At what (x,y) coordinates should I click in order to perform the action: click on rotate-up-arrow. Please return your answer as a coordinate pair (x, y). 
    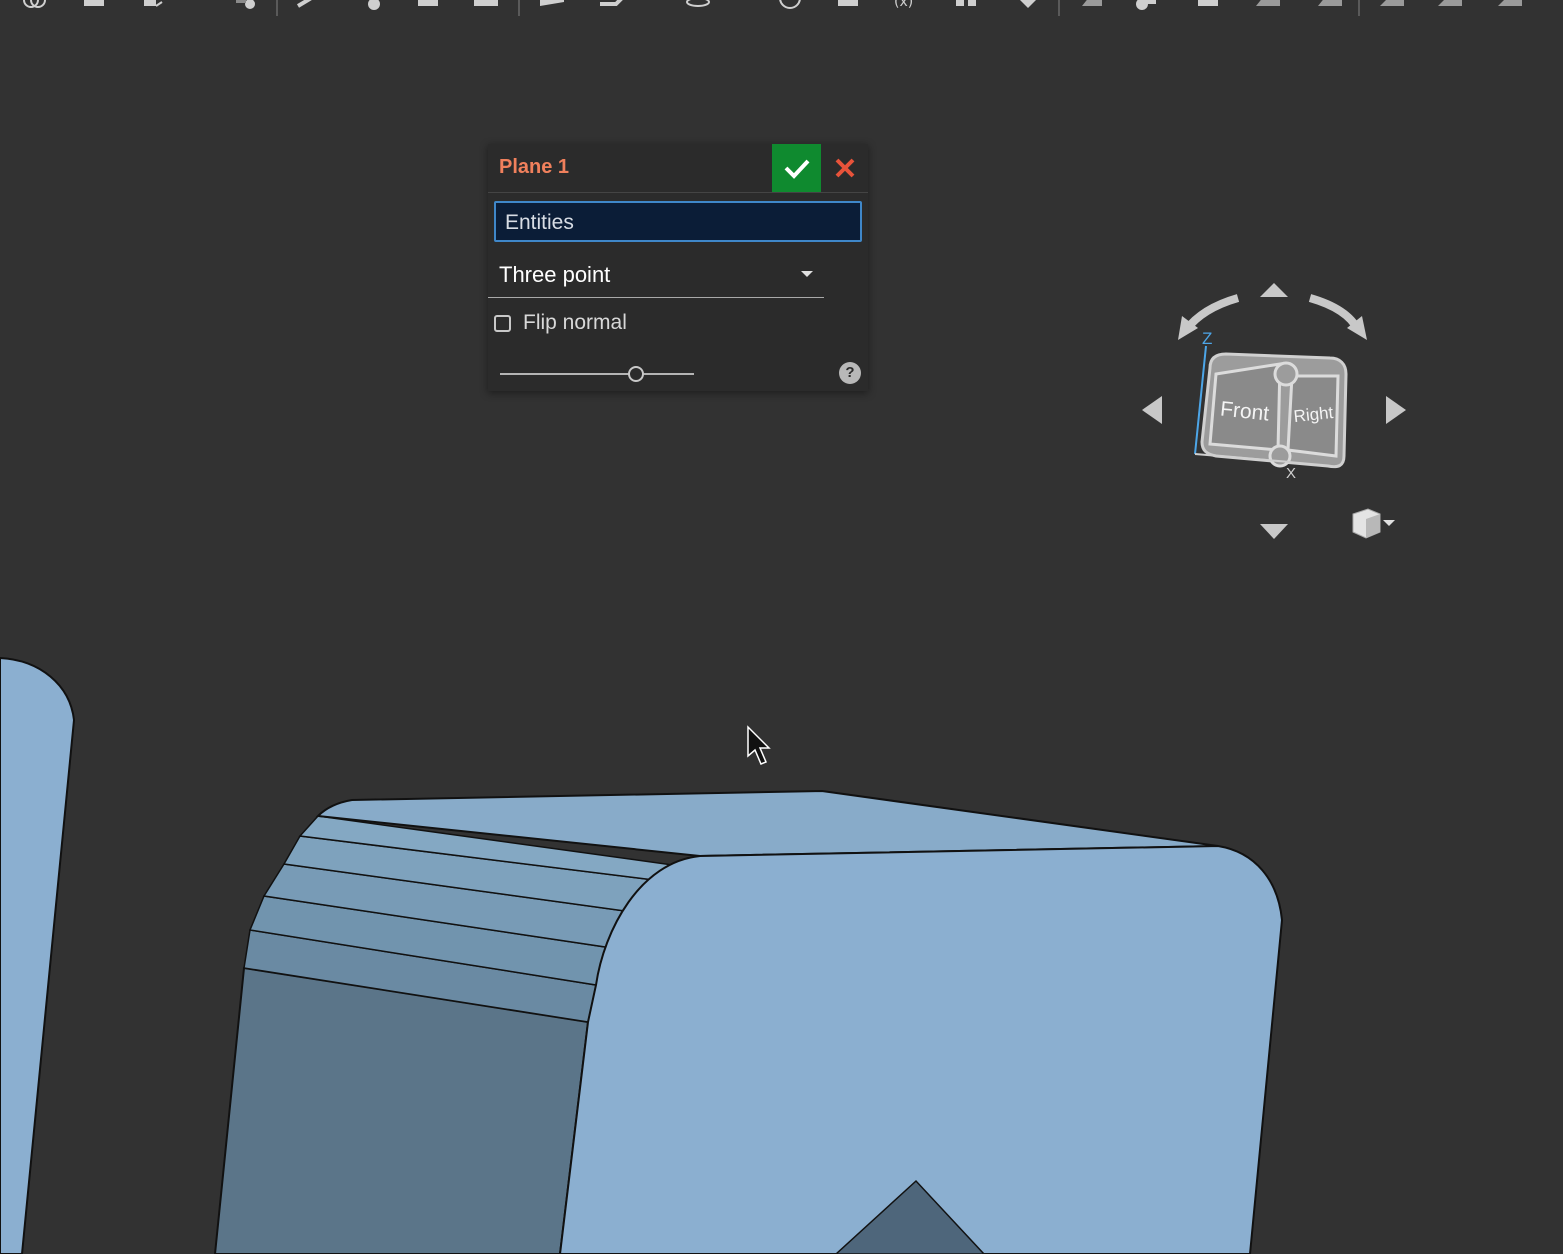
    Looking at the image, I should click on (1274, 290).